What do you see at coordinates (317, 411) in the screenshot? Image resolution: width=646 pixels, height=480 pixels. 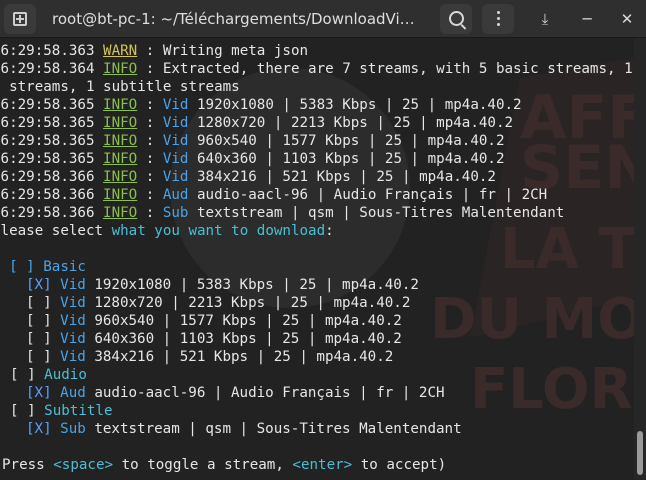 I see `group-subtitle: [ ] Subtitle` at bounding box center [317, 411].